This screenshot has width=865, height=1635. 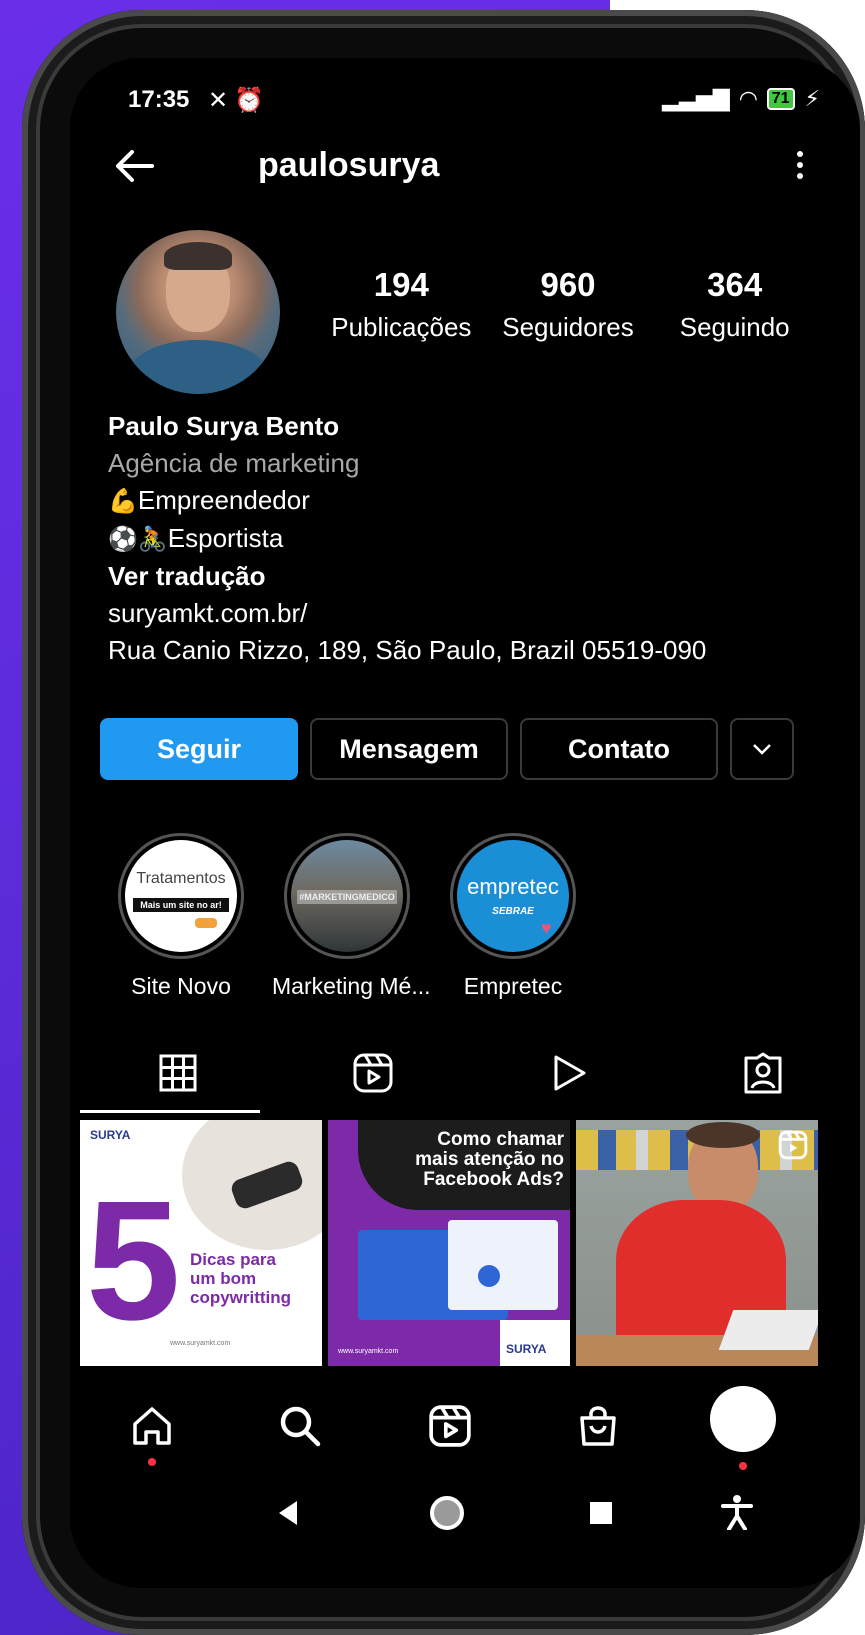 I want to click on status-icons: ▂▃▅▇ ◠ 71 ⚡, so click(x=741, y=99).